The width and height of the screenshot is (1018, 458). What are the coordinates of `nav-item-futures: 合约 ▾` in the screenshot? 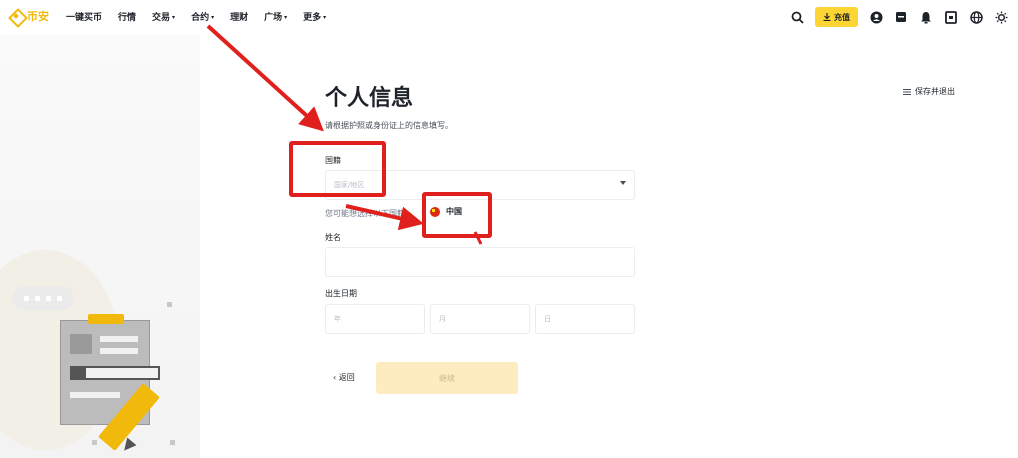 It's located at (202, 16).